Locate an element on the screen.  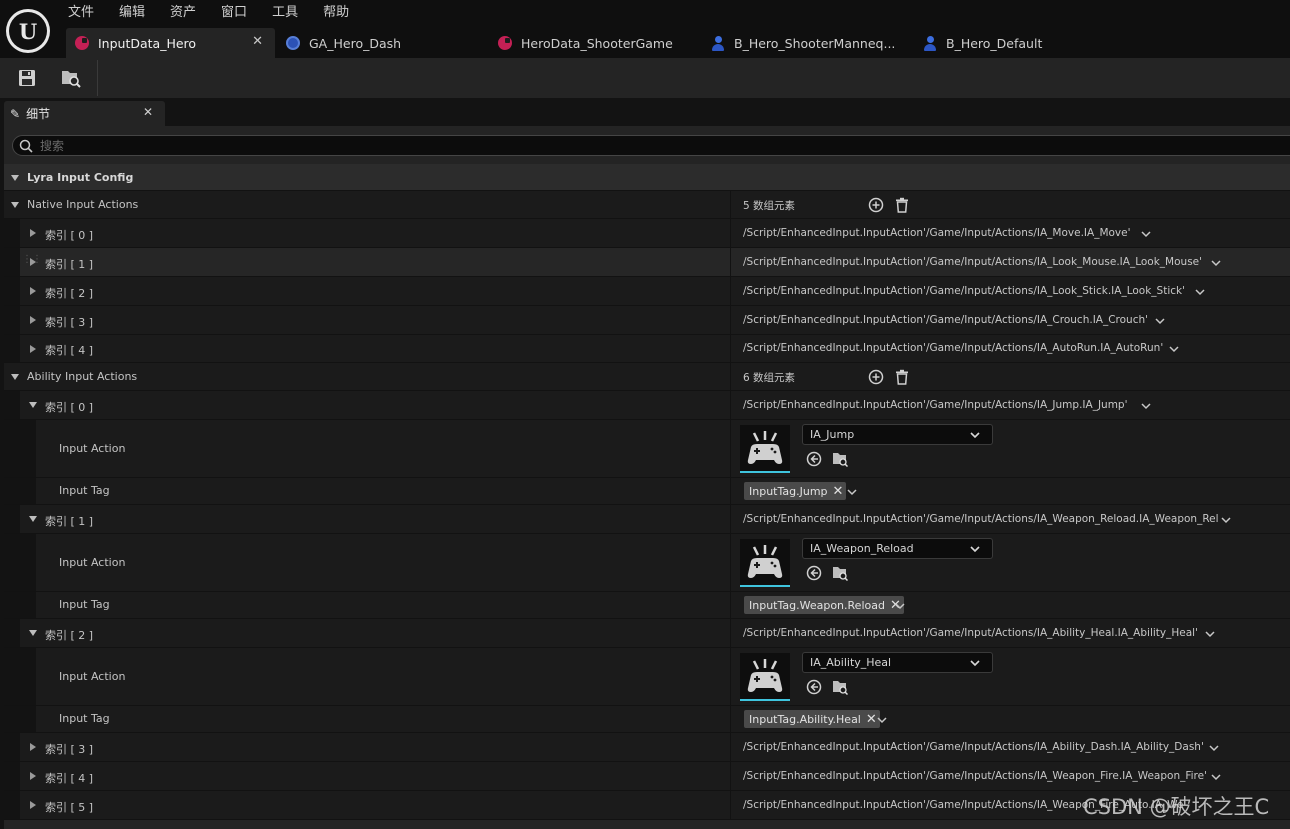
tab-herodata-shootergame: HeroData_ShooterGame is located at coordinates (598, 43).